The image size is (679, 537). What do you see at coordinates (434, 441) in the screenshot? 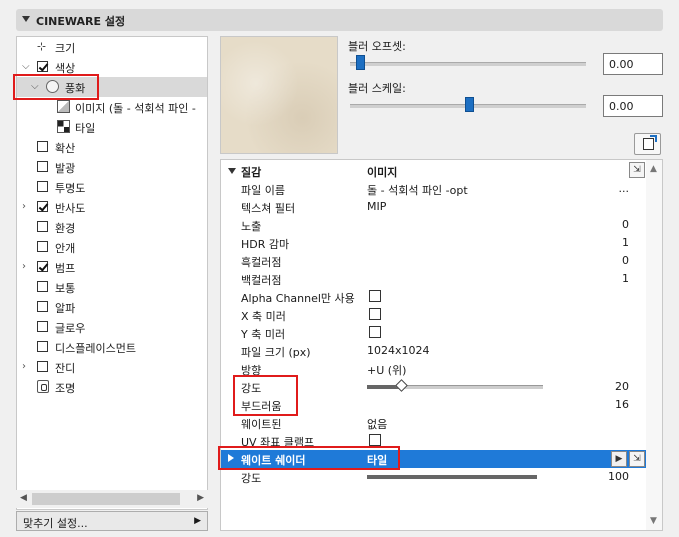
I see `table-row-uv-clamp: UV 좌표 클램프` at bounding box center [434, 441].